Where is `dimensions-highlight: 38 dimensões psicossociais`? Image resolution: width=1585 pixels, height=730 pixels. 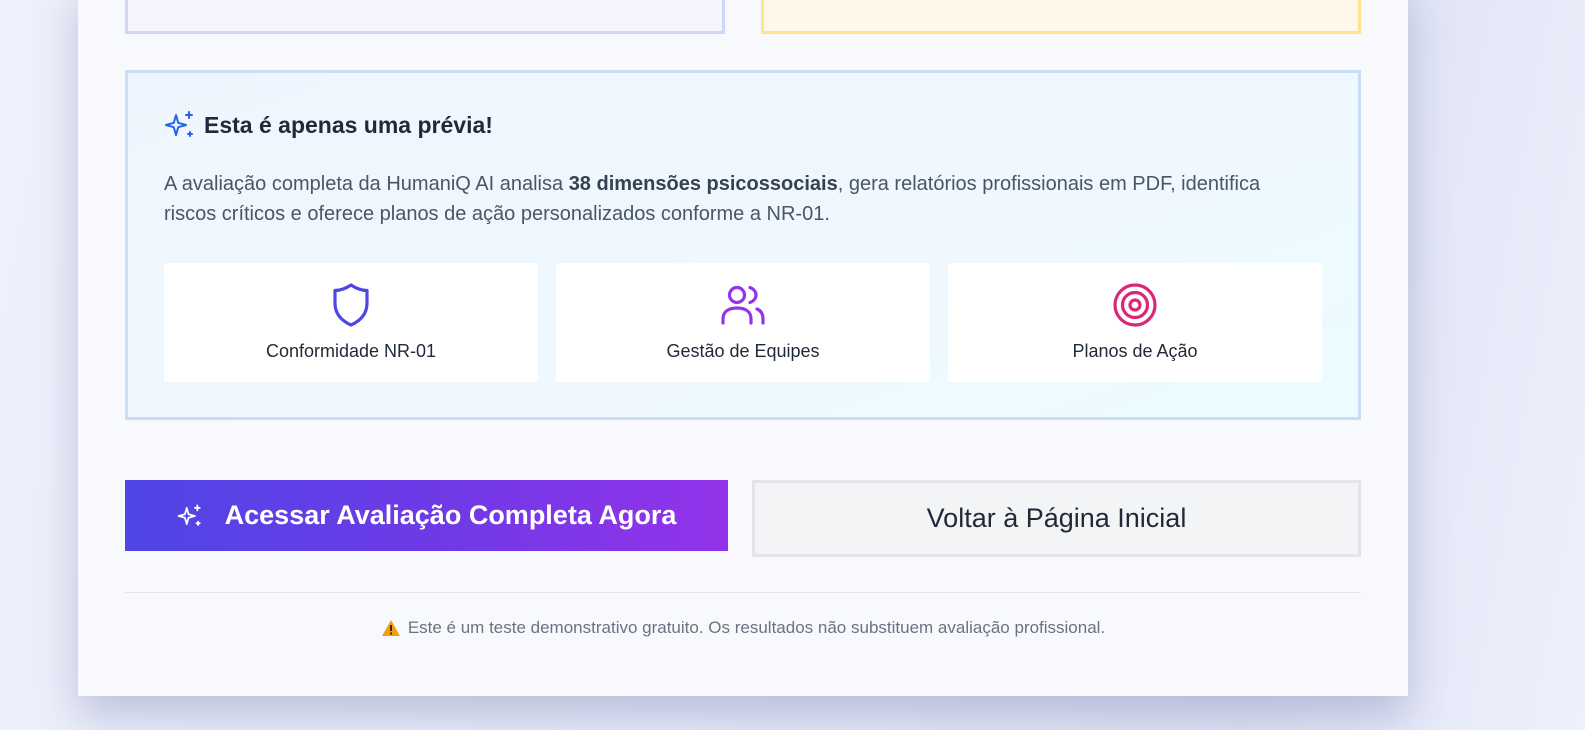
dimensions-highlight: 38 dimensões psicossociais is located at coordinates (703, 184).